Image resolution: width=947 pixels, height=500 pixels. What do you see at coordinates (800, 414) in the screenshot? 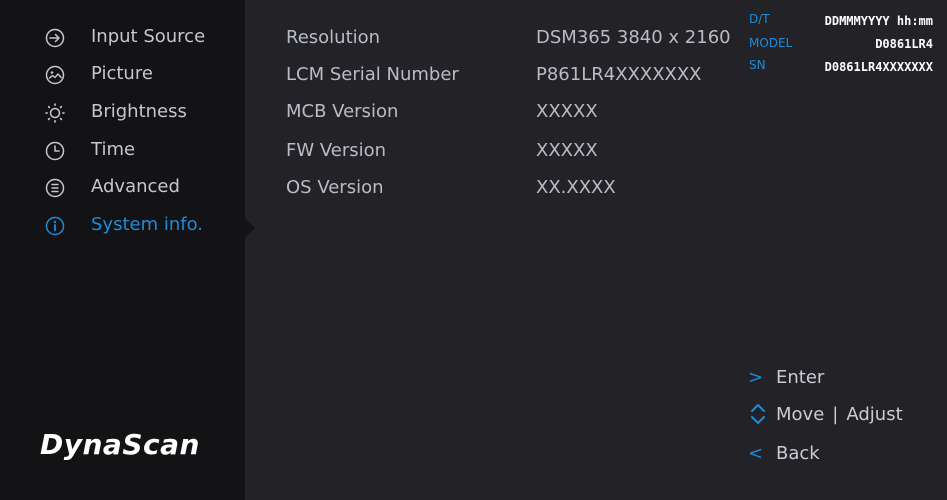
I see `move-label: Move` at bounding box center [800, 414].